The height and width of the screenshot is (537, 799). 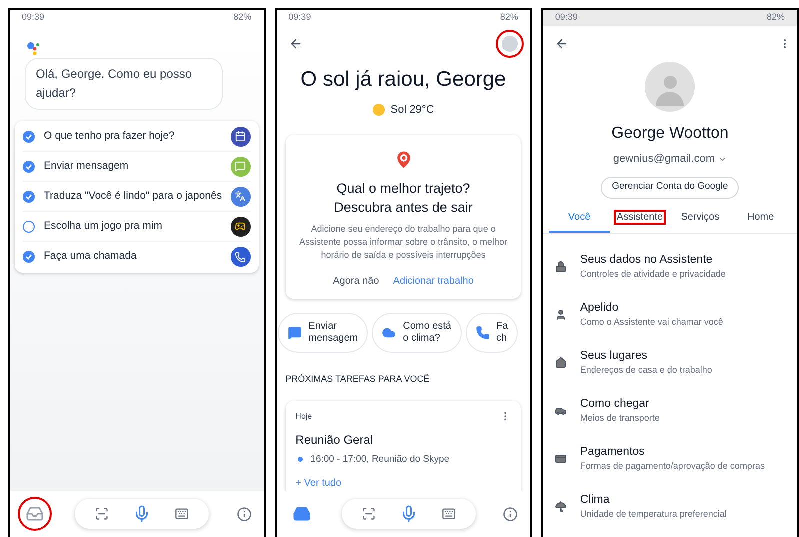 I want to click on suggestion-item: O que tenho pra fazer hoje?, so click(x=137, y=137).